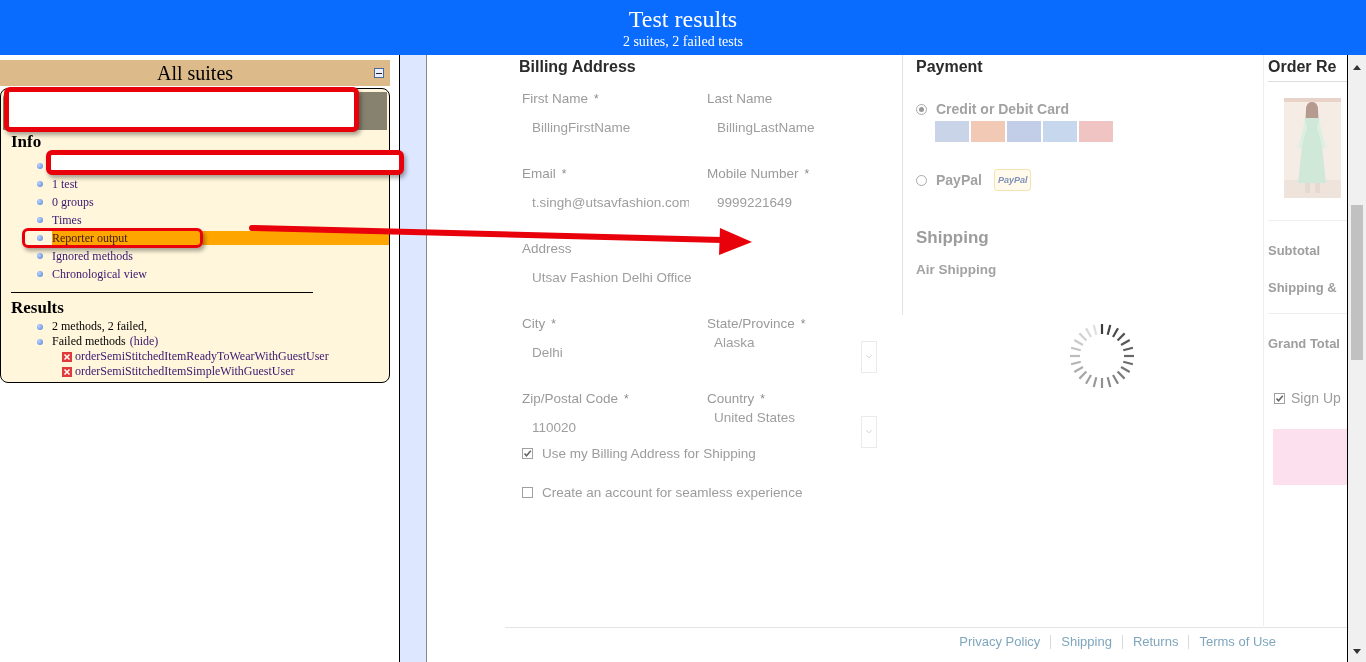  I want to click on nav-link: Ignored methods, so click(92, 256).